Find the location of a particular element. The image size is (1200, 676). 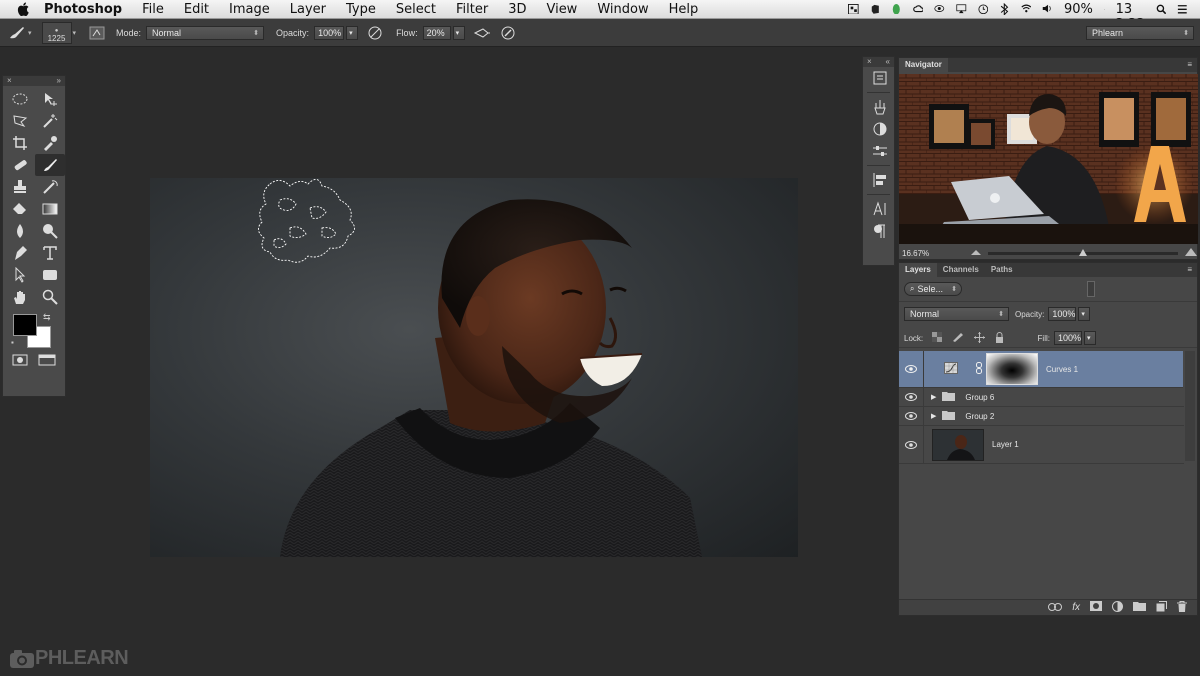

close-icon: × is located at coordinates (9, 81).